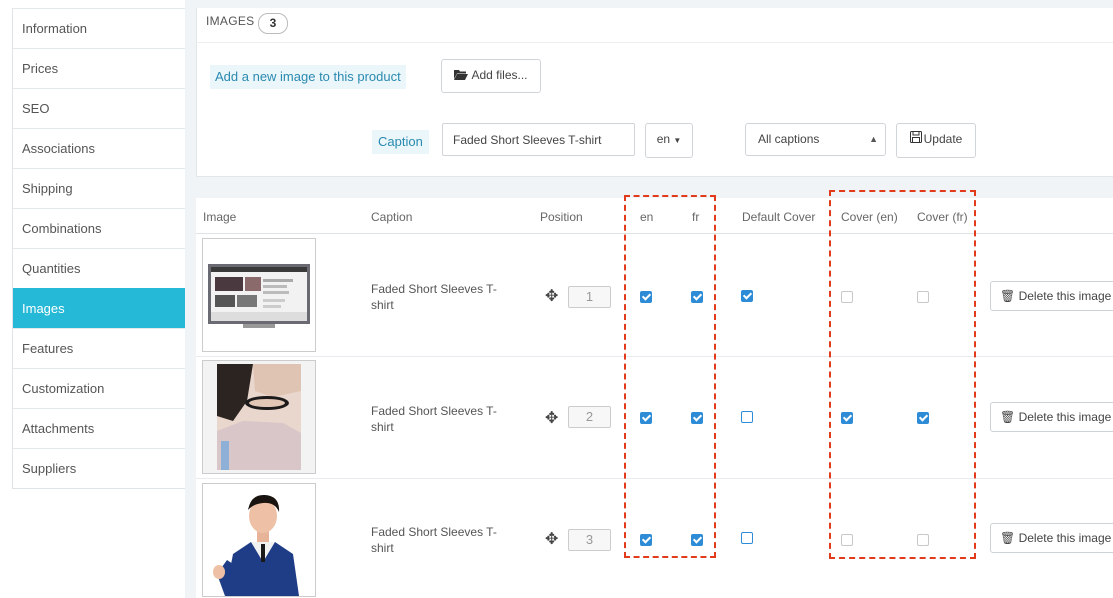 Image resolution: width=1113 pixels, height=598 pixels. Describe the element at coordinates (99, 228) in the screenshot. I see `sidebar-item-combinations: Combinations` at that location.